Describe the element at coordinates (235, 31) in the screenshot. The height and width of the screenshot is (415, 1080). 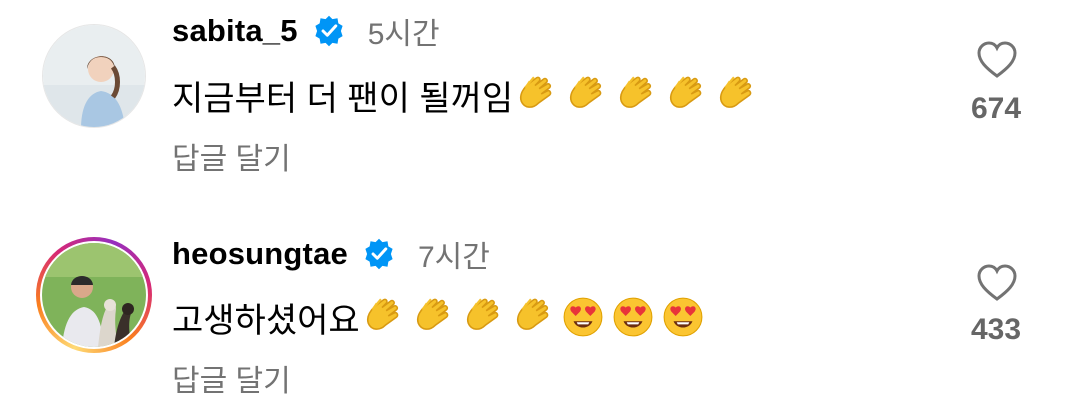
I see `username: sabita_5` at that location.